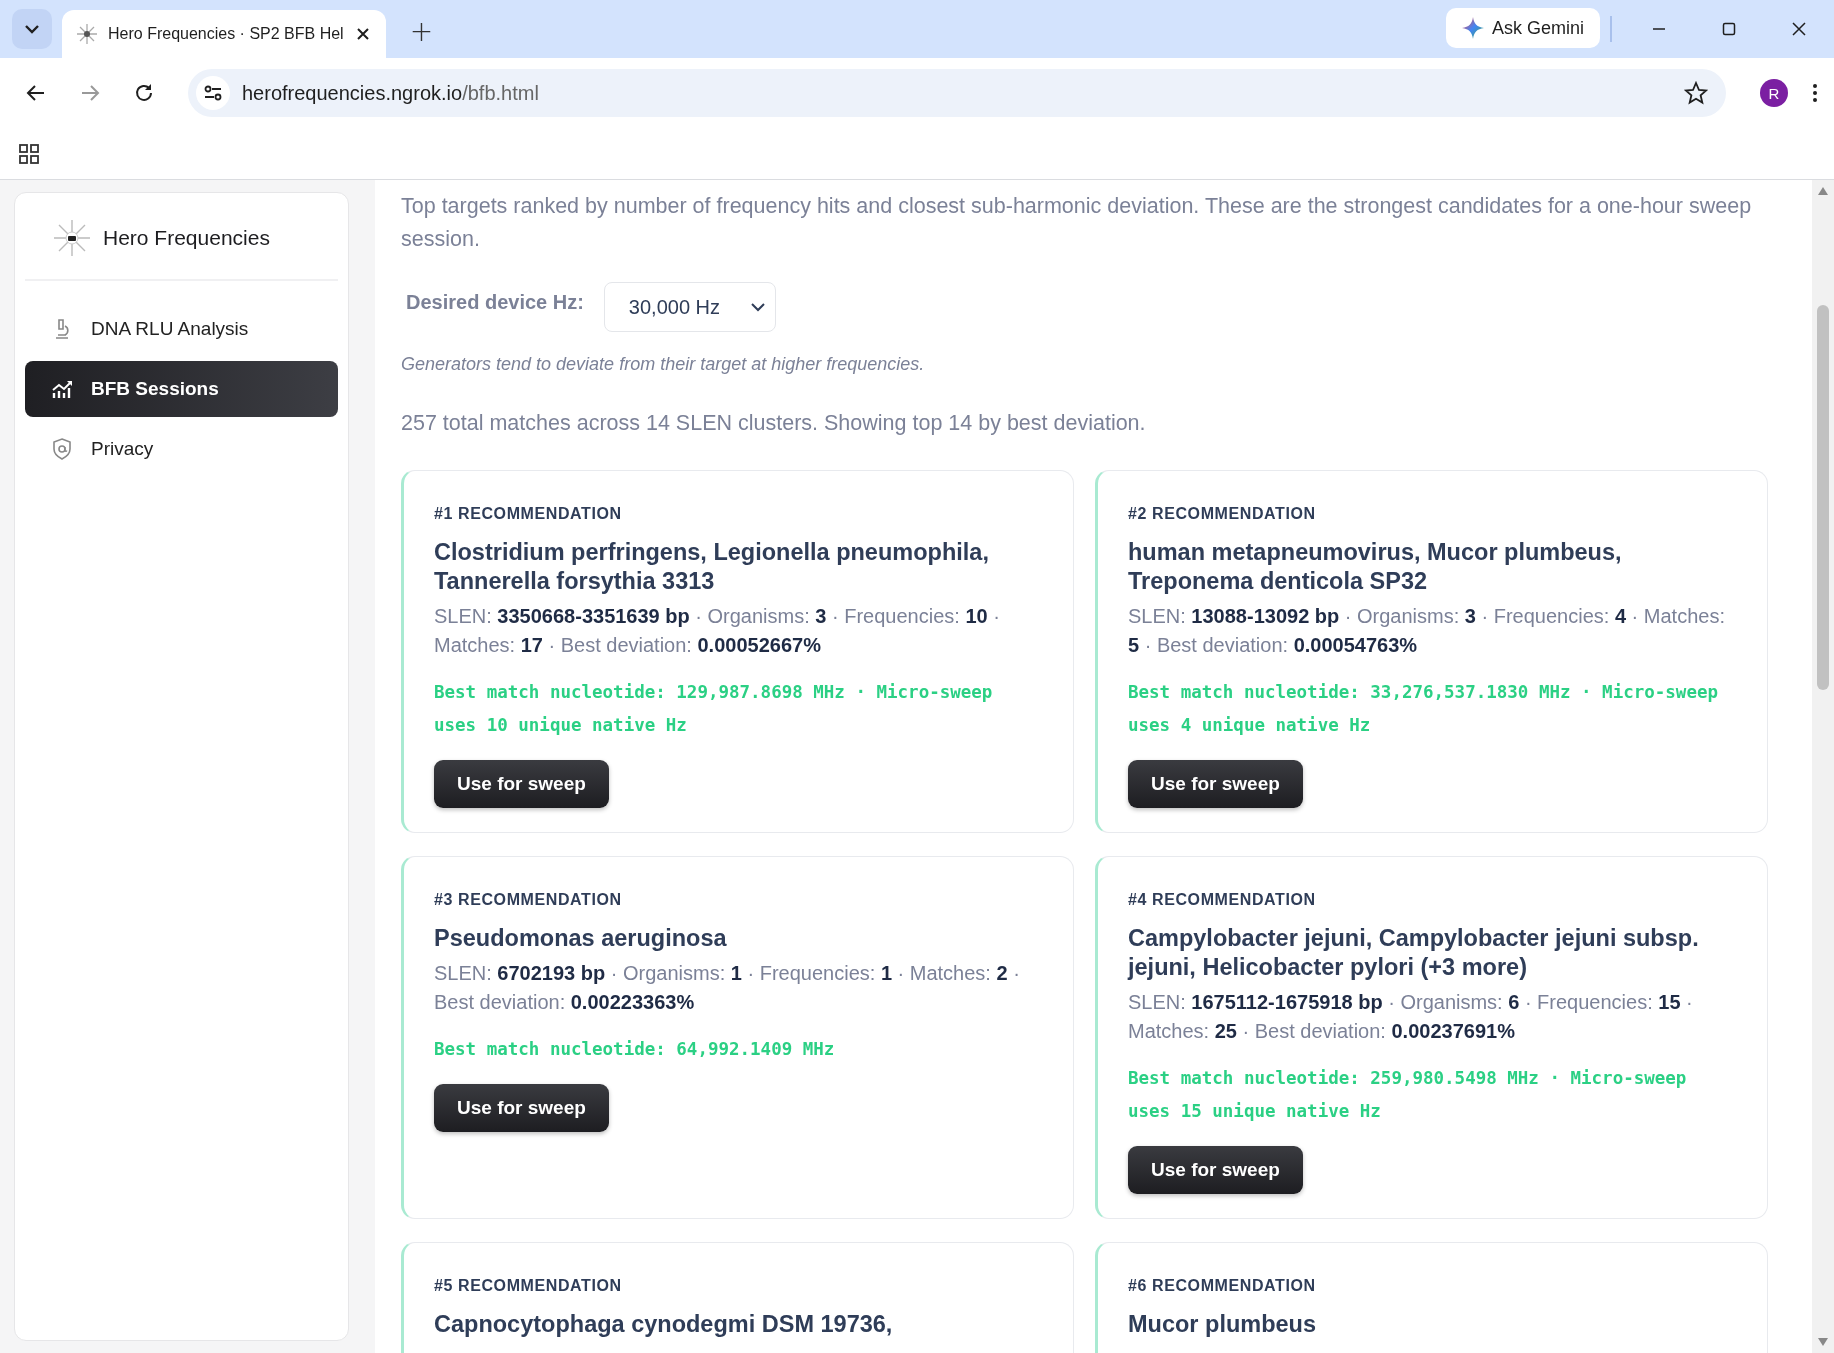  Describe the element at coordinates (528, 514) in the screenshot. I see `recommendation-rank: #1 RECOMMENDATION` at that location.